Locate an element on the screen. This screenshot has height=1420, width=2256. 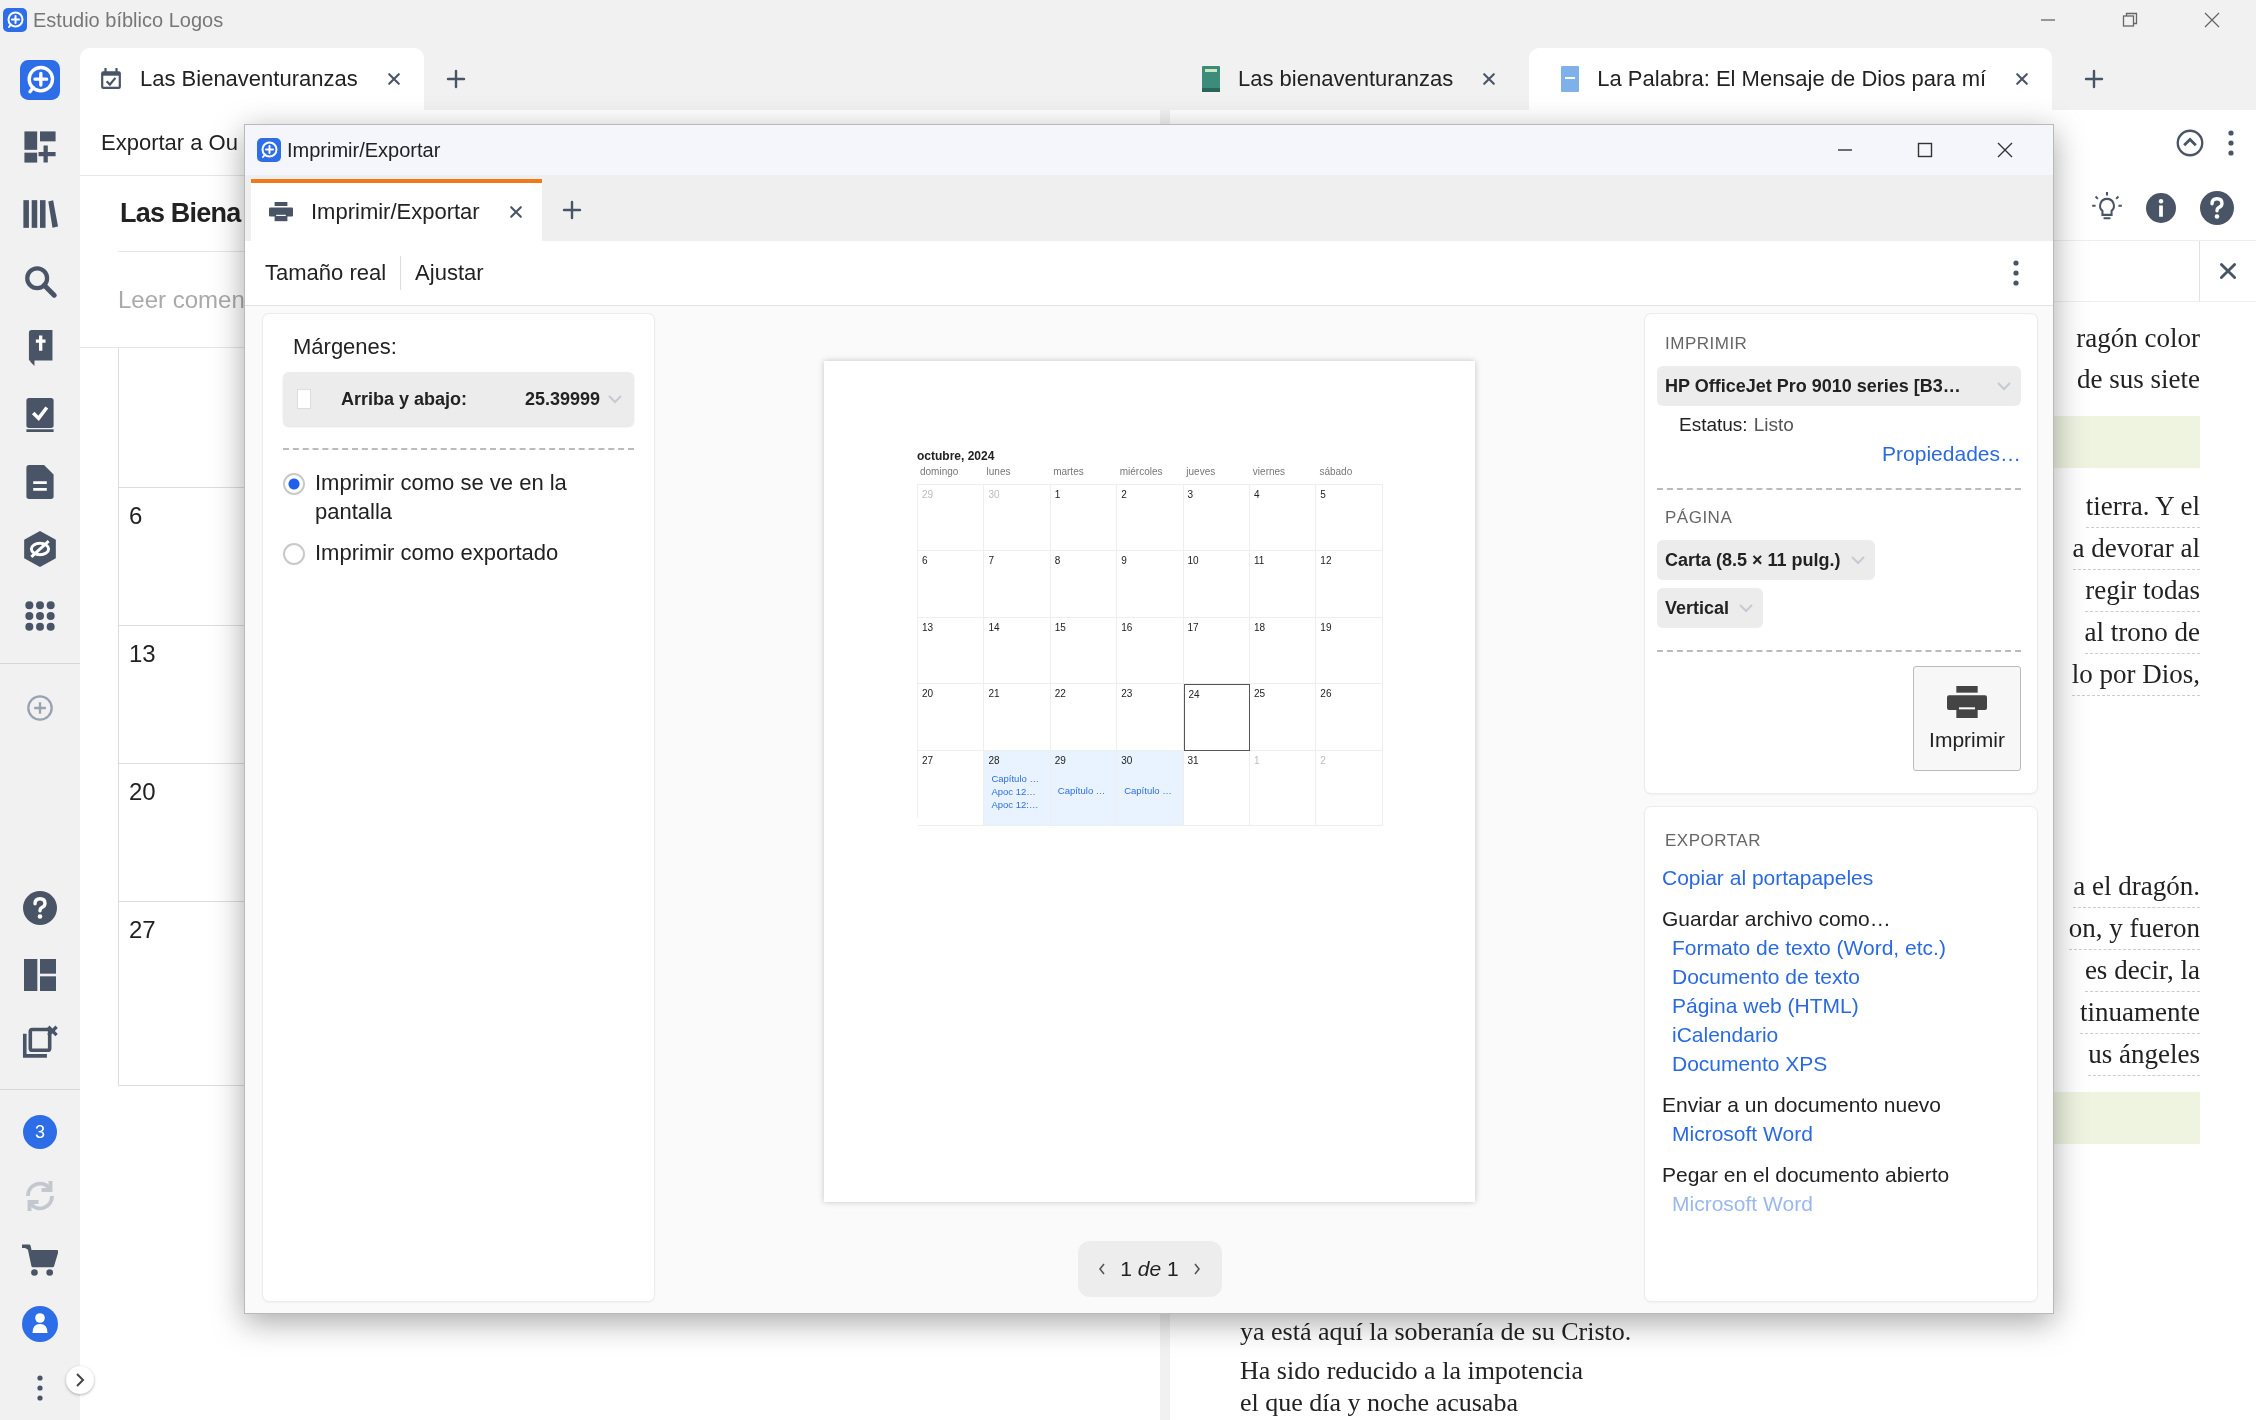
close-panels-icon is located at coordinates (40, 1041).